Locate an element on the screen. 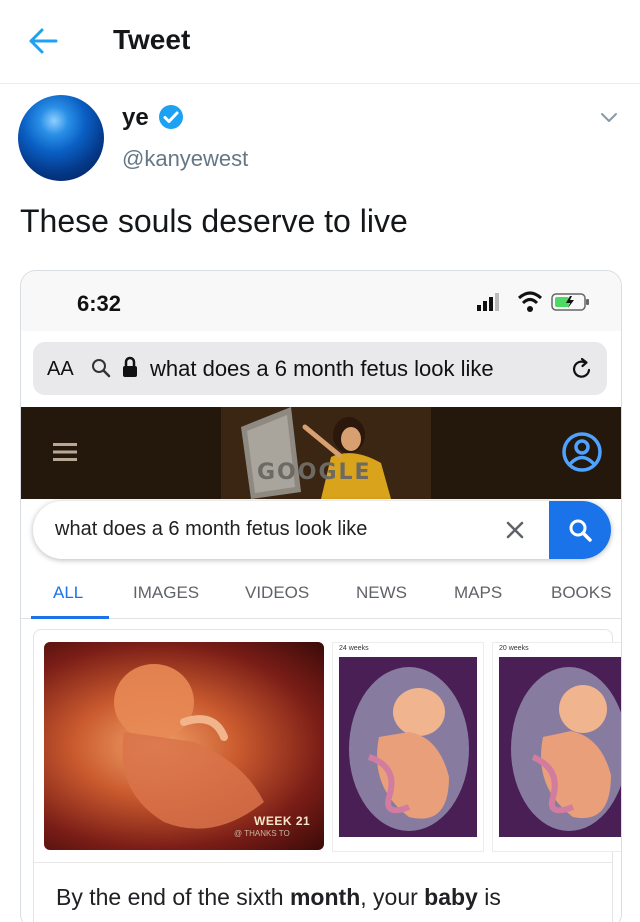 The image size is (640, 922). divider is located at coordinates (323, 862).